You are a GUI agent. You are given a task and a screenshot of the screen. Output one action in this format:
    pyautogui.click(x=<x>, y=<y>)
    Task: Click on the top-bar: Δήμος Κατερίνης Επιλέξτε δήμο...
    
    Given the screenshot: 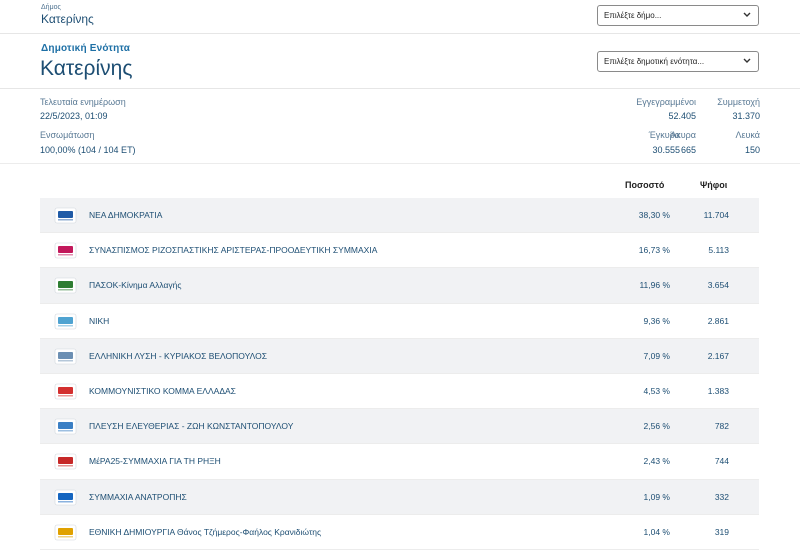 What is the action you would take?
    pyautogui.click(x=400, y=17)
    